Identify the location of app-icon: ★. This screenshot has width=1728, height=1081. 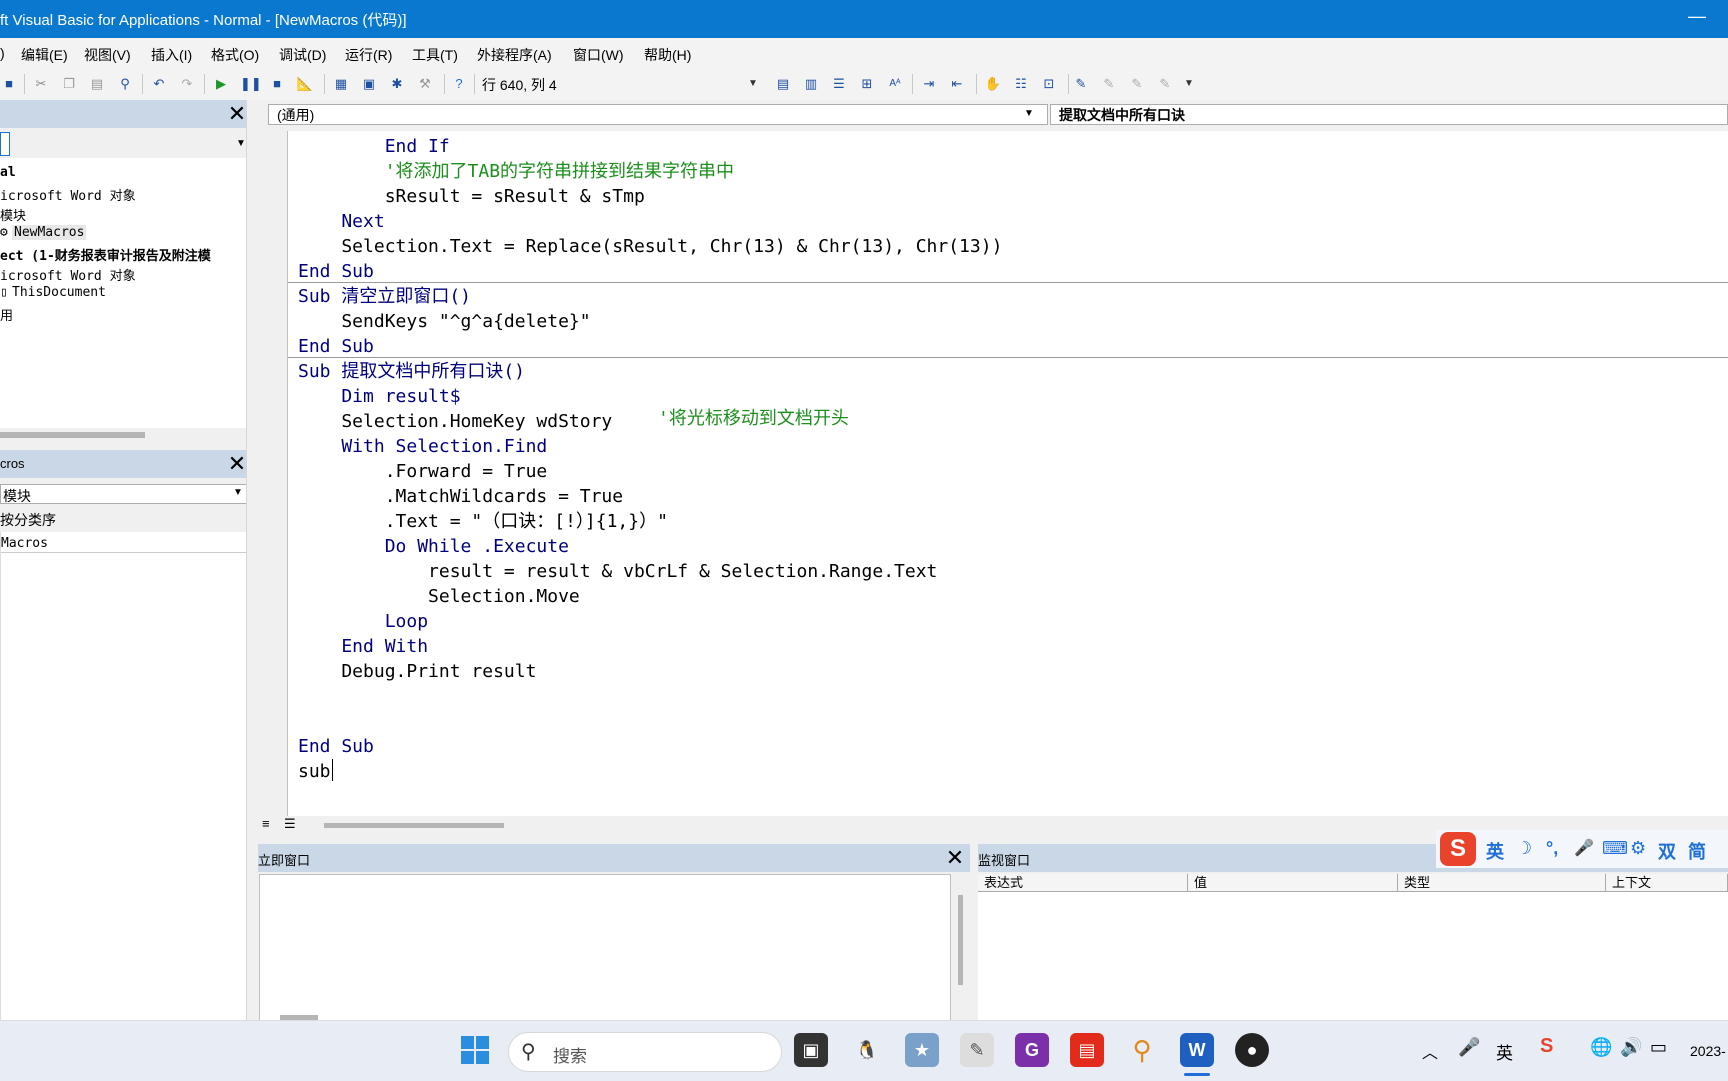
(922, 1050).